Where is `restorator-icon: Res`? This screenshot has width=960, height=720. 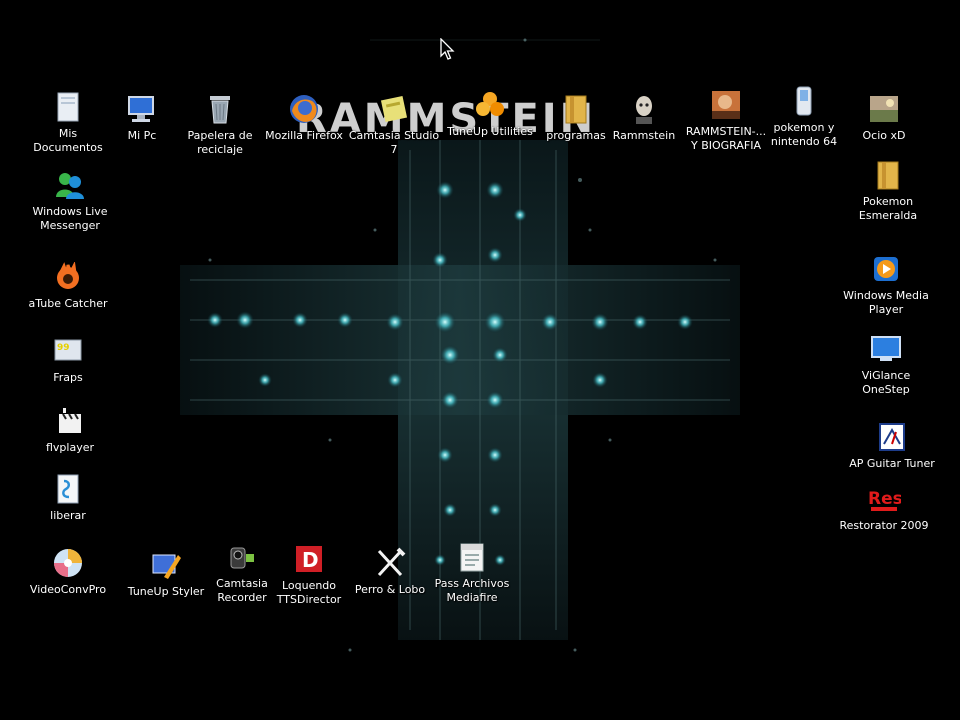
restorator-icon: Res is located at coordinates (884, 499).